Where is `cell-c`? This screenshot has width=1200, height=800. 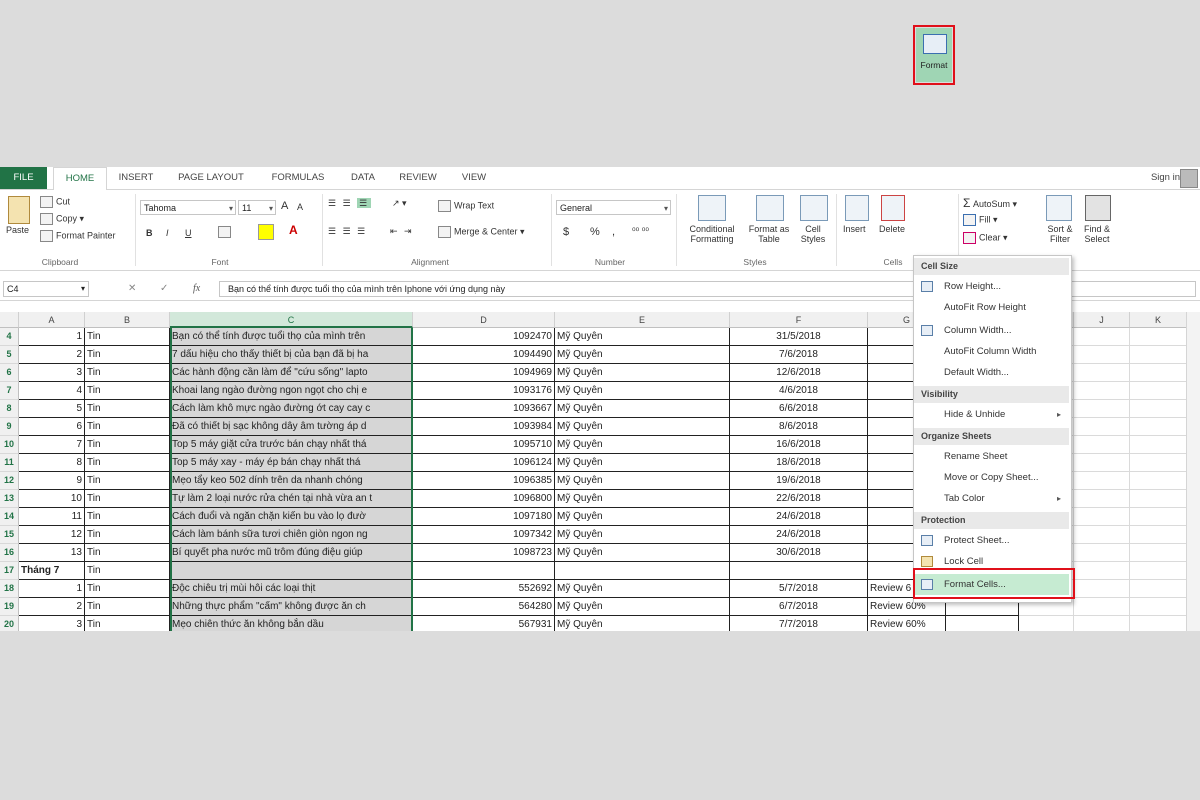
cell-c is located at coordinates (291, 571).